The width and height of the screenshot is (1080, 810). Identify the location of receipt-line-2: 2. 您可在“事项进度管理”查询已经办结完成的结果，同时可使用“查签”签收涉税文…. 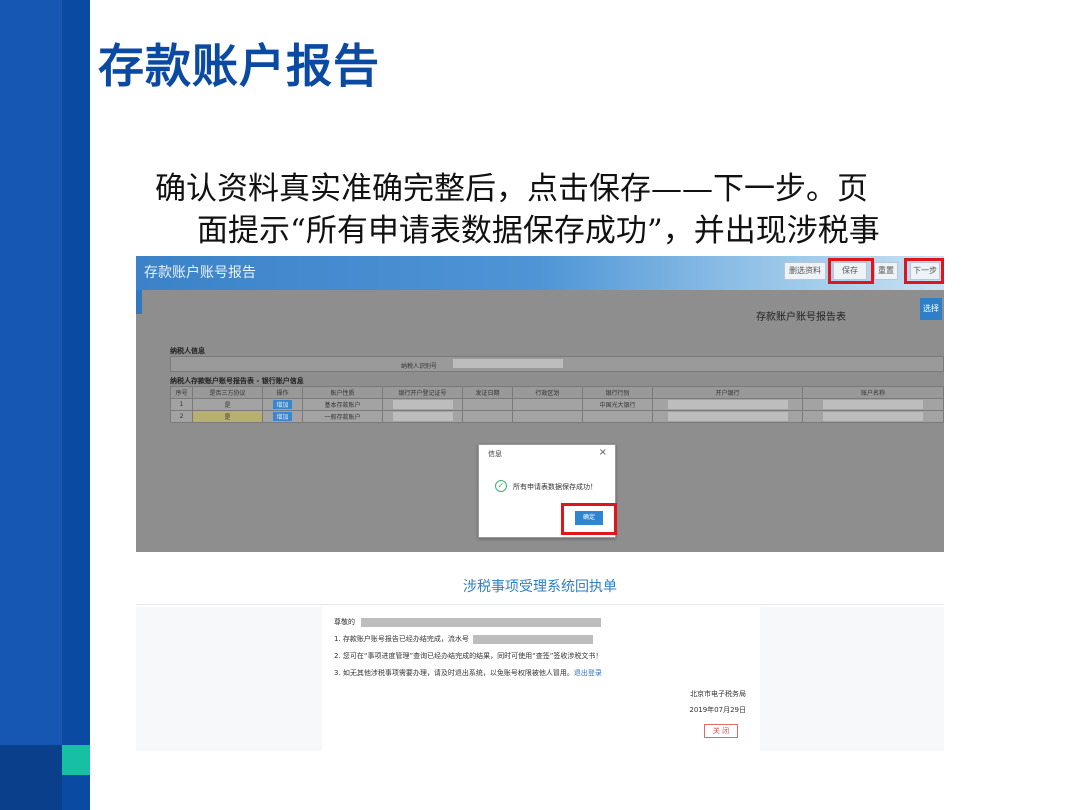
(468, 656).